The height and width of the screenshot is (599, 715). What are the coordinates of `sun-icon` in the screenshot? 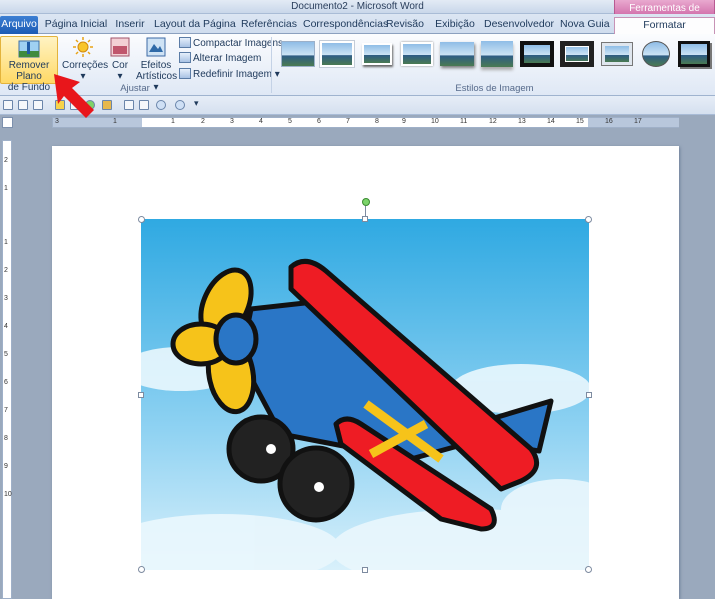 It's located at (83, 47).